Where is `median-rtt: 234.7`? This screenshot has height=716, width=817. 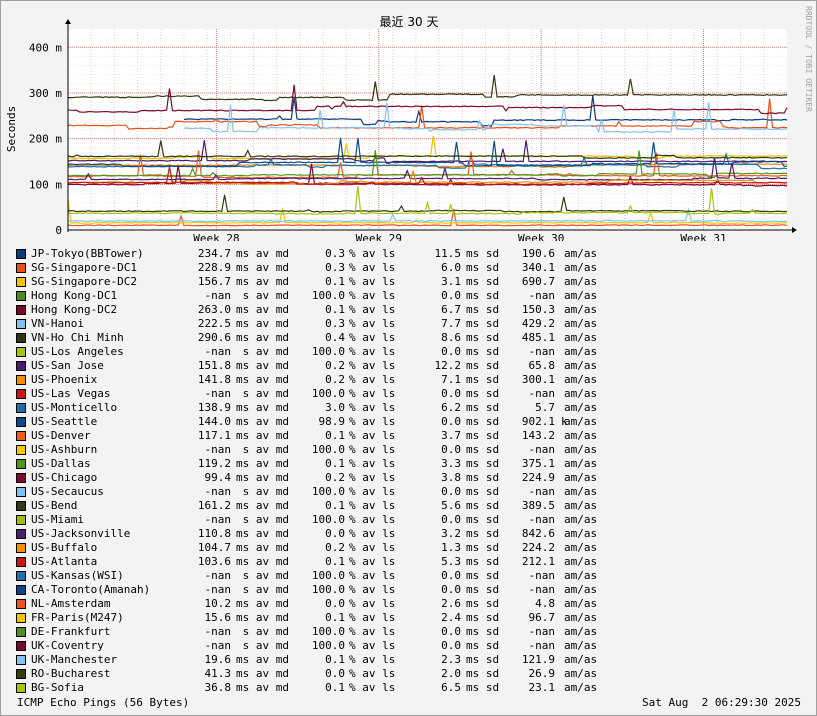 median-rtt: 234.7 is located at coordinates (214, 253).